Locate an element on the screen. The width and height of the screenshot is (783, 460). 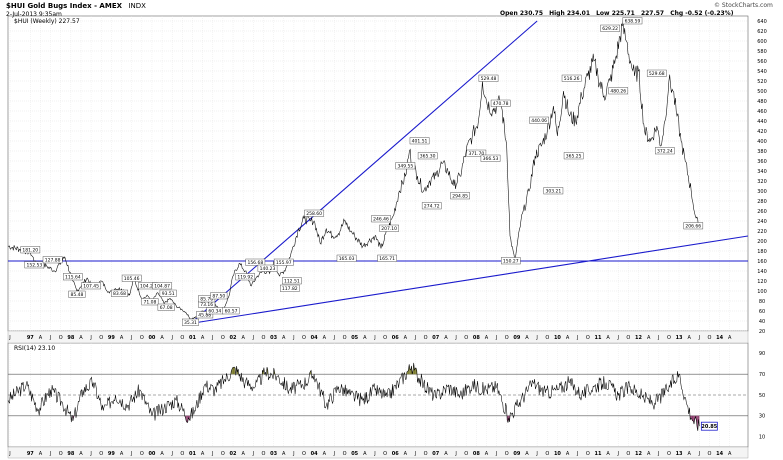
price-y-tick-label: 100 is located at coordinates (762, 292).